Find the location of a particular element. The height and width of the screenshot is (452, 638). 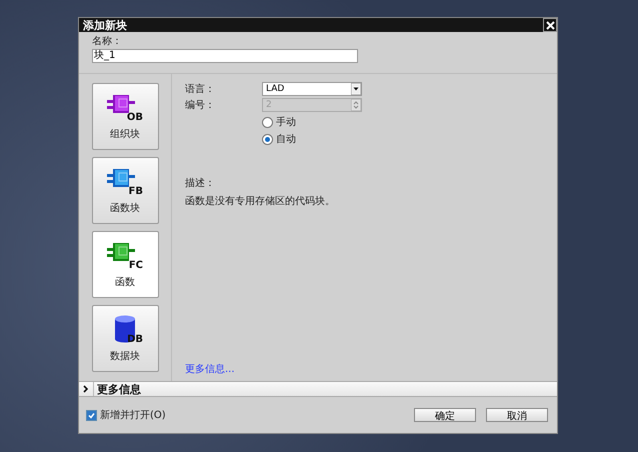

block-type-label: 函数 is located at coordinates (125, 282).